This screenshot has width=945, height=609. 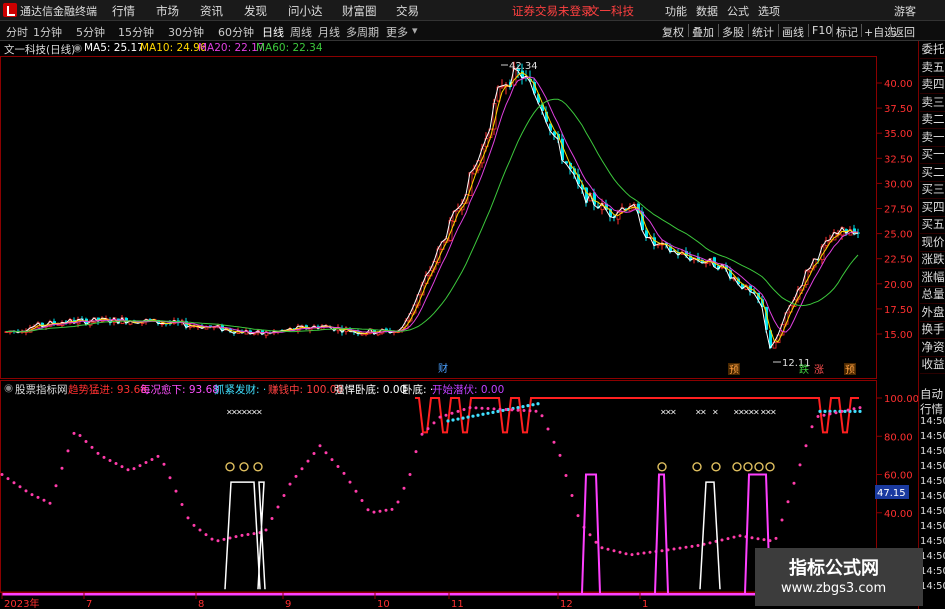 What do you see at coordinates (273, 32) in the screenshot?
I see `period-tab-daily: 日线` at bounding box center [273, 32].